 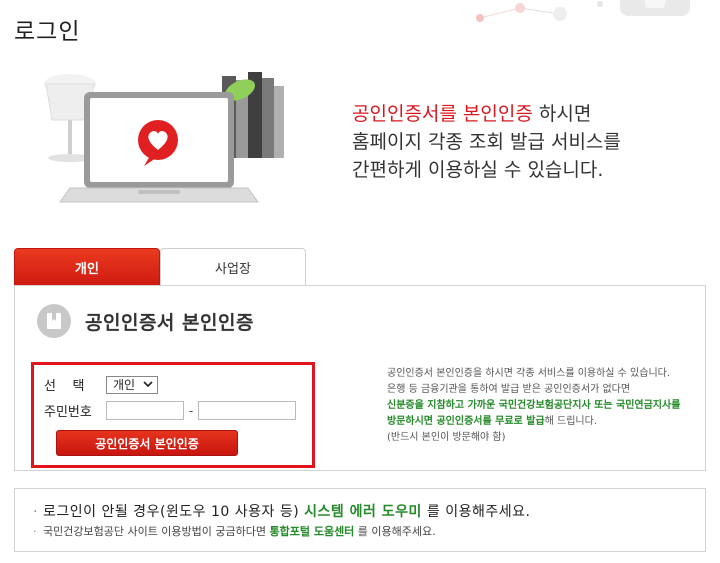 I want to click on network-decoration, so click(x=583, y=11).